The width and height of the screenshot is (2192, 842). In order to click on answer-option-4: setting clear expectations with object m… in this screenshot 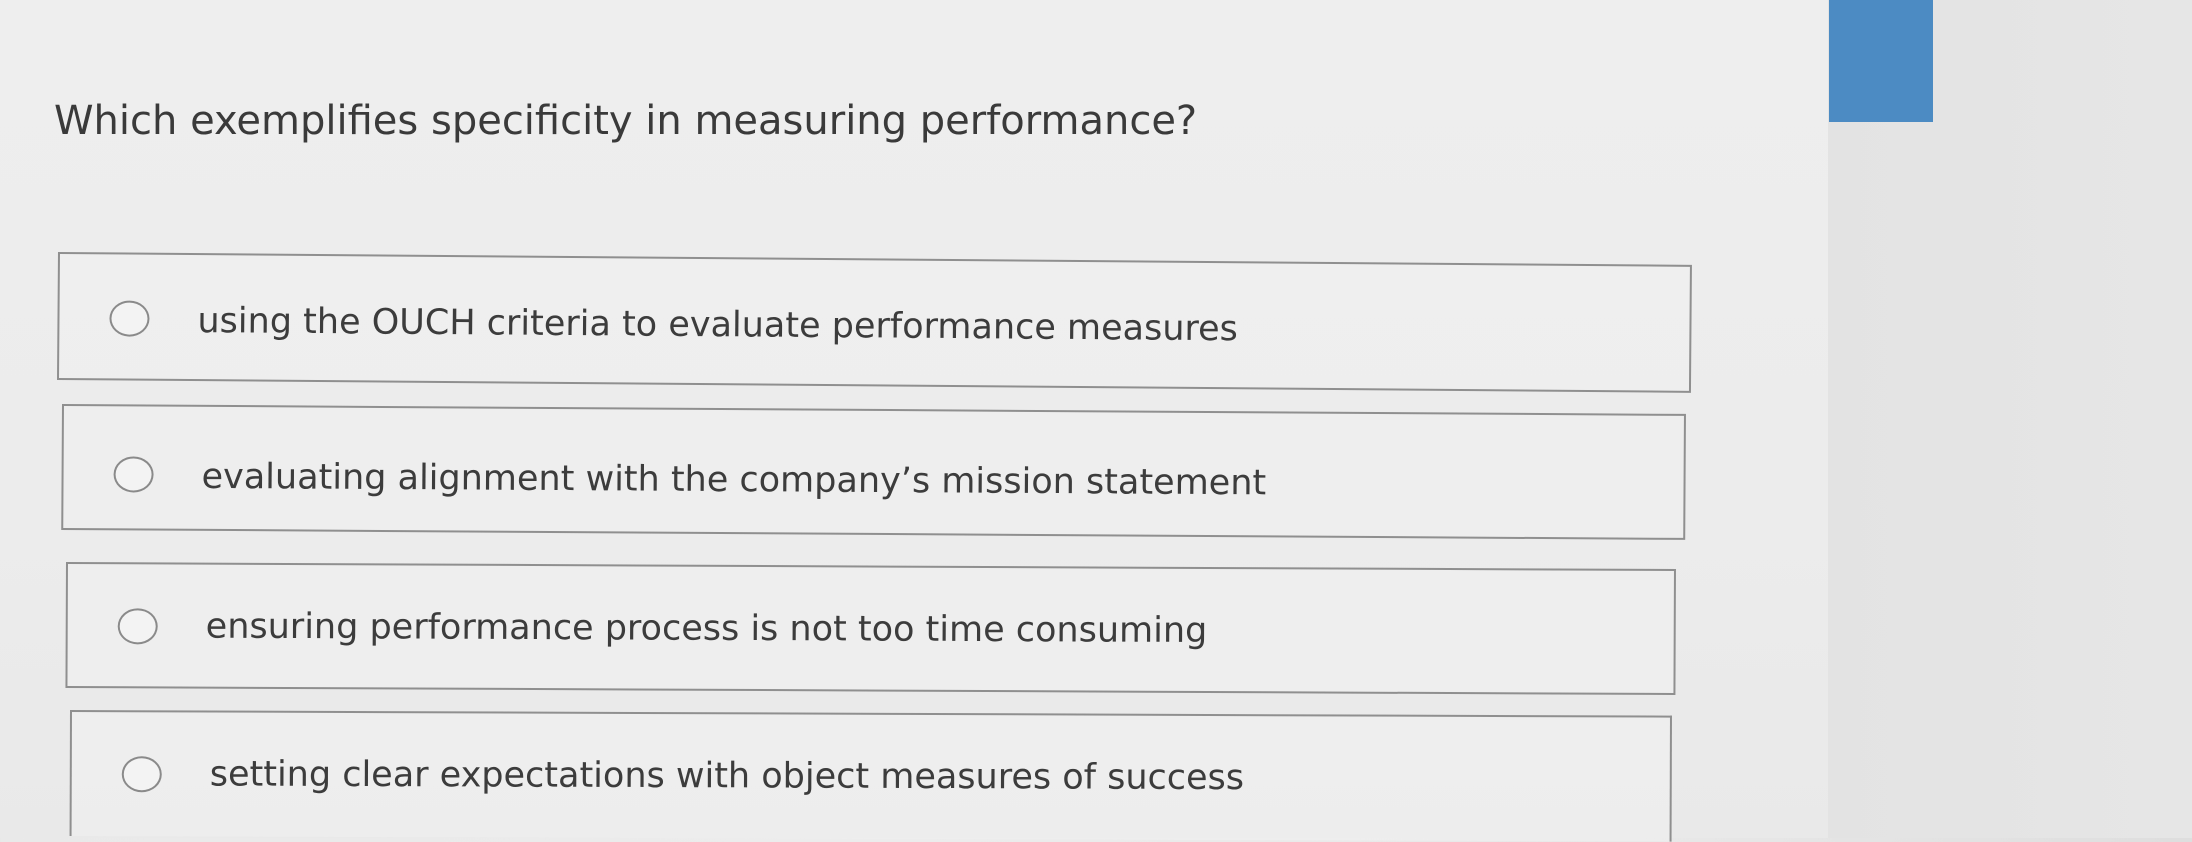, I will do `click(870, 776)`.